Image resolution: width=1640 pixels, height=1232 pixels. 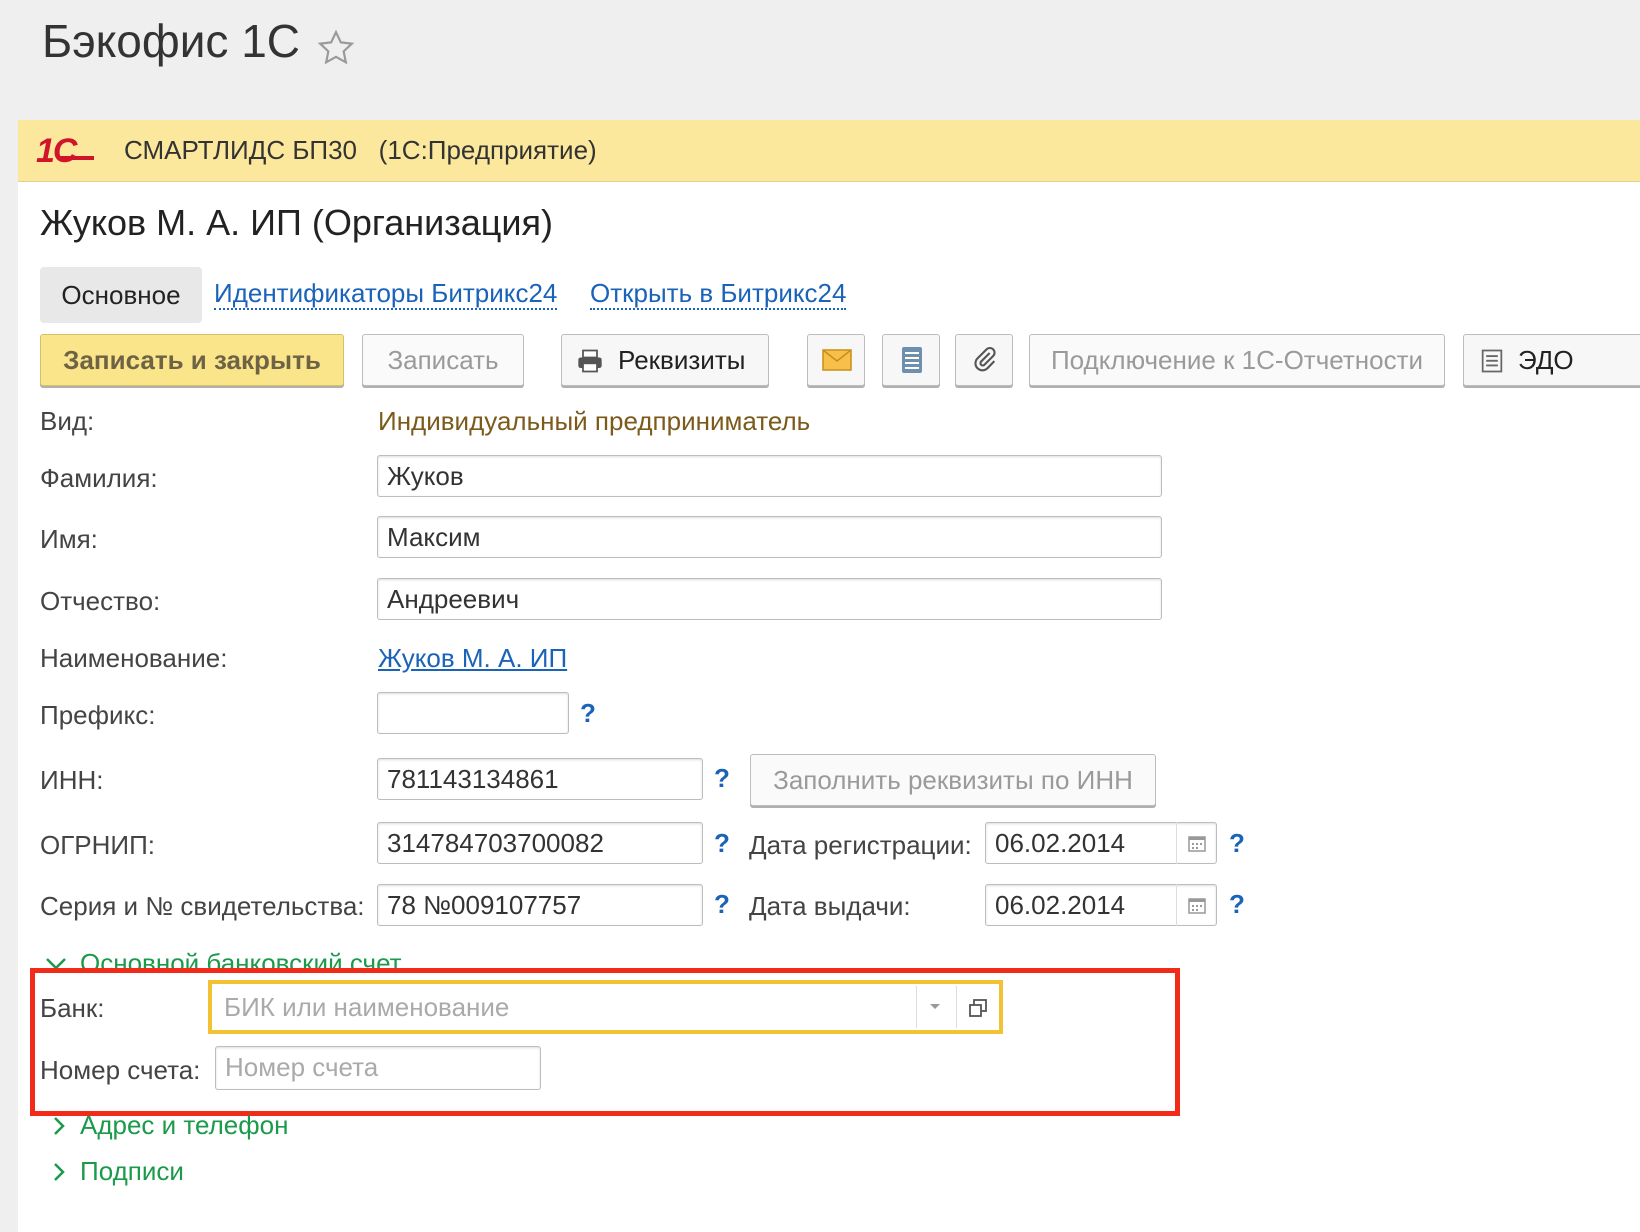 I want to click on paperclip-icon, so click(x=985, y=359).